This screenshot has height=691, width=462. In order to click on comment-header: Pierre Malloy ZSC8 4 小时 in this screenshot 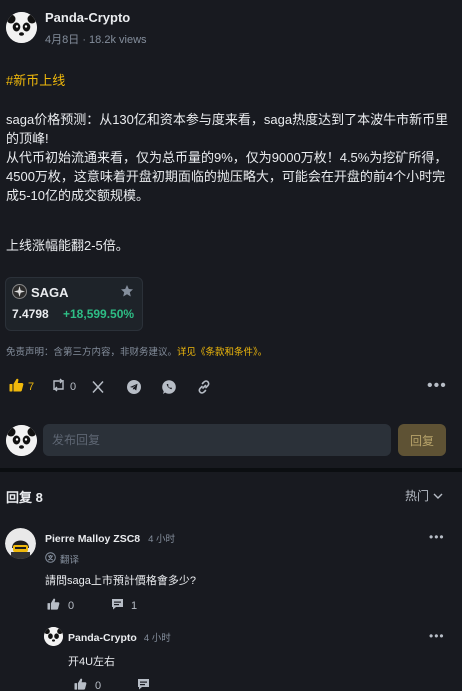, I will do `click(110, 538)`.